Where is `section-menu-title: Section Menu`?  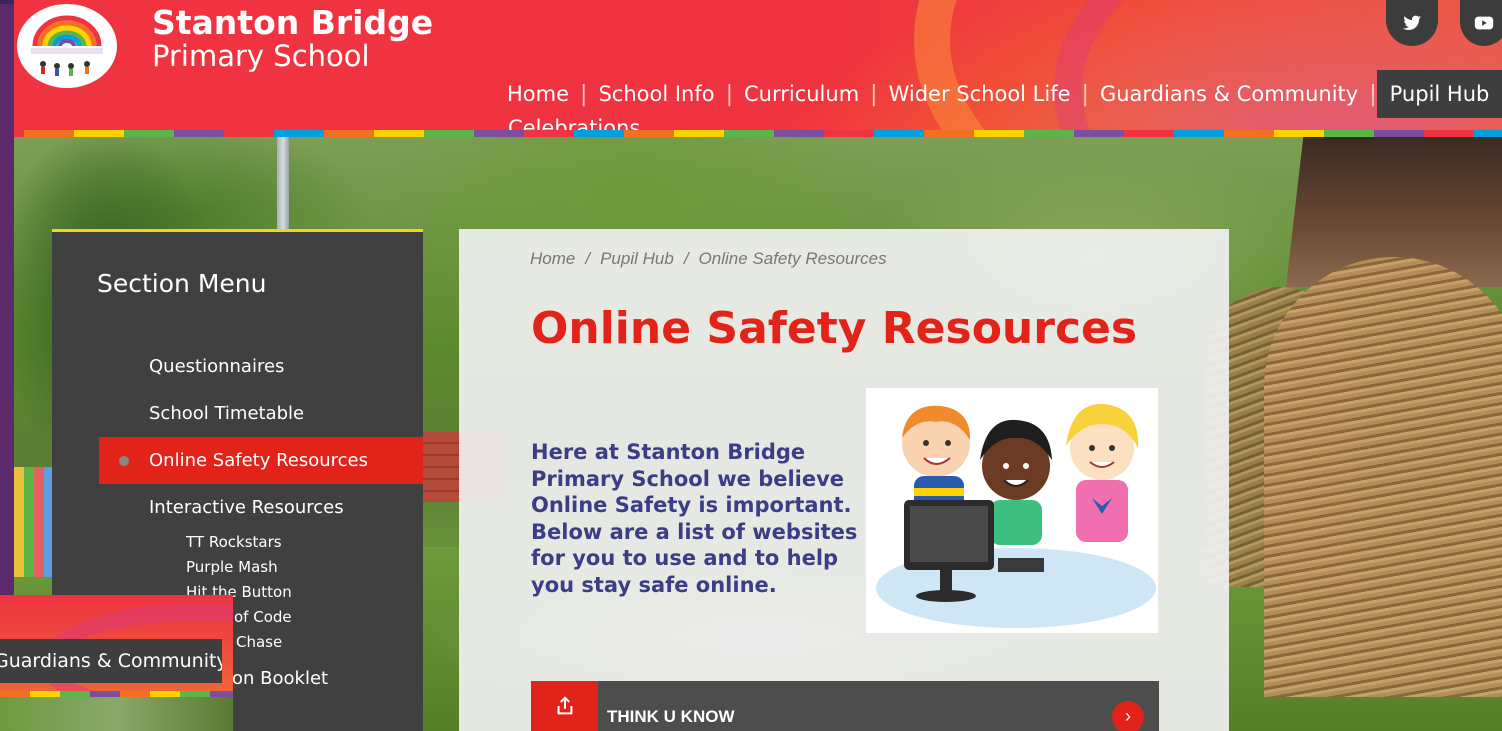 section-menu-title: Section Menu is located at coordinates (182, 283).